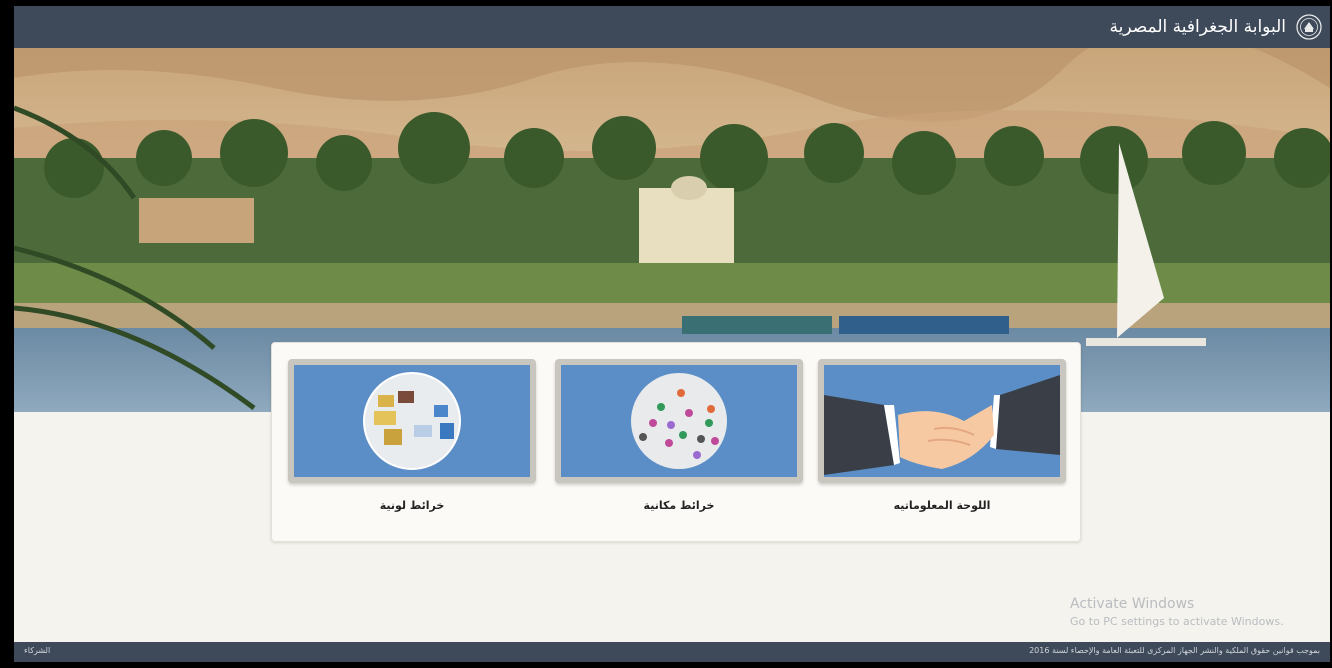 This screenshot has width=1332, height=668. Describe the element at coordinates (37, 650) in the screenshot. I see `partners-link: الشركاء` at that location.